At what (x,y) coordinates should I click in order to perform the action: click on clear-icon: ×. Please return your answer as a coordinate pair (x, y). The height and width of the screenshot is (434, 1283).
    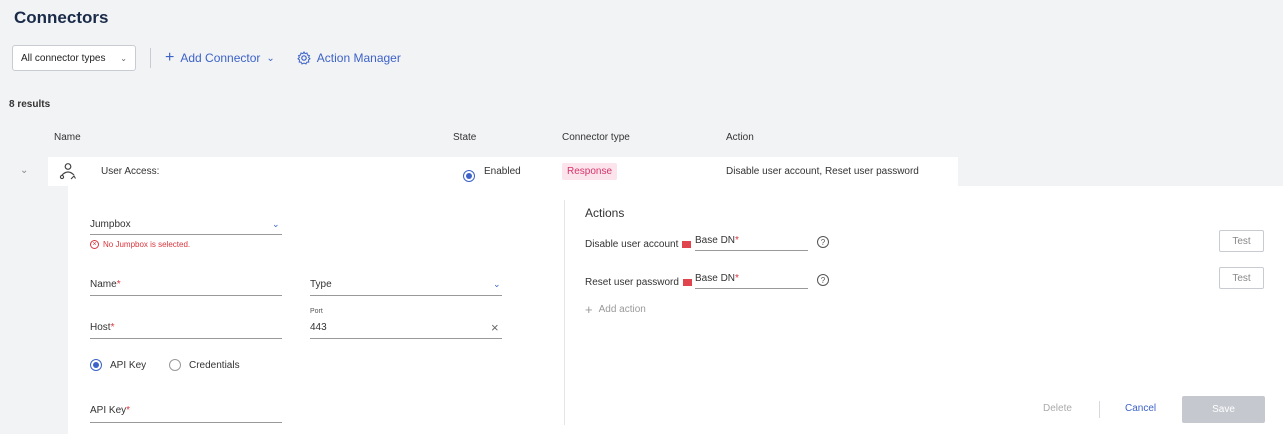
    Looking at the image, I should click on (495, 327).